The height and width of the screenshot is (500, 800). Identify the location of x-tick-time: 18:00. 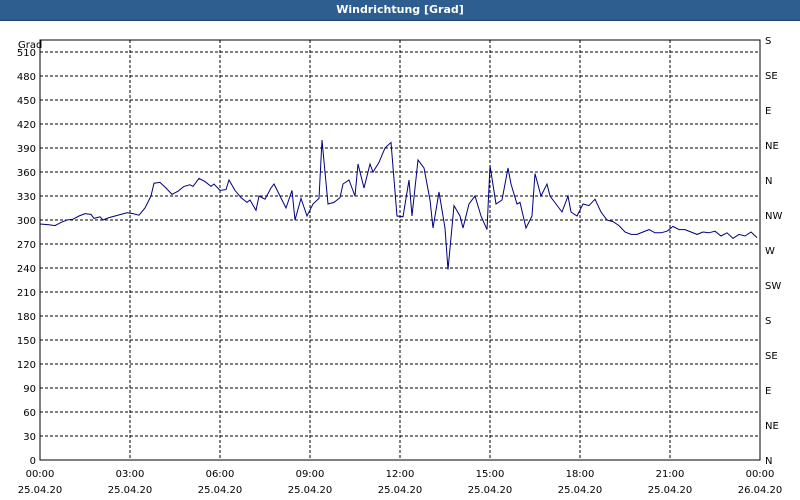
(580, 474).